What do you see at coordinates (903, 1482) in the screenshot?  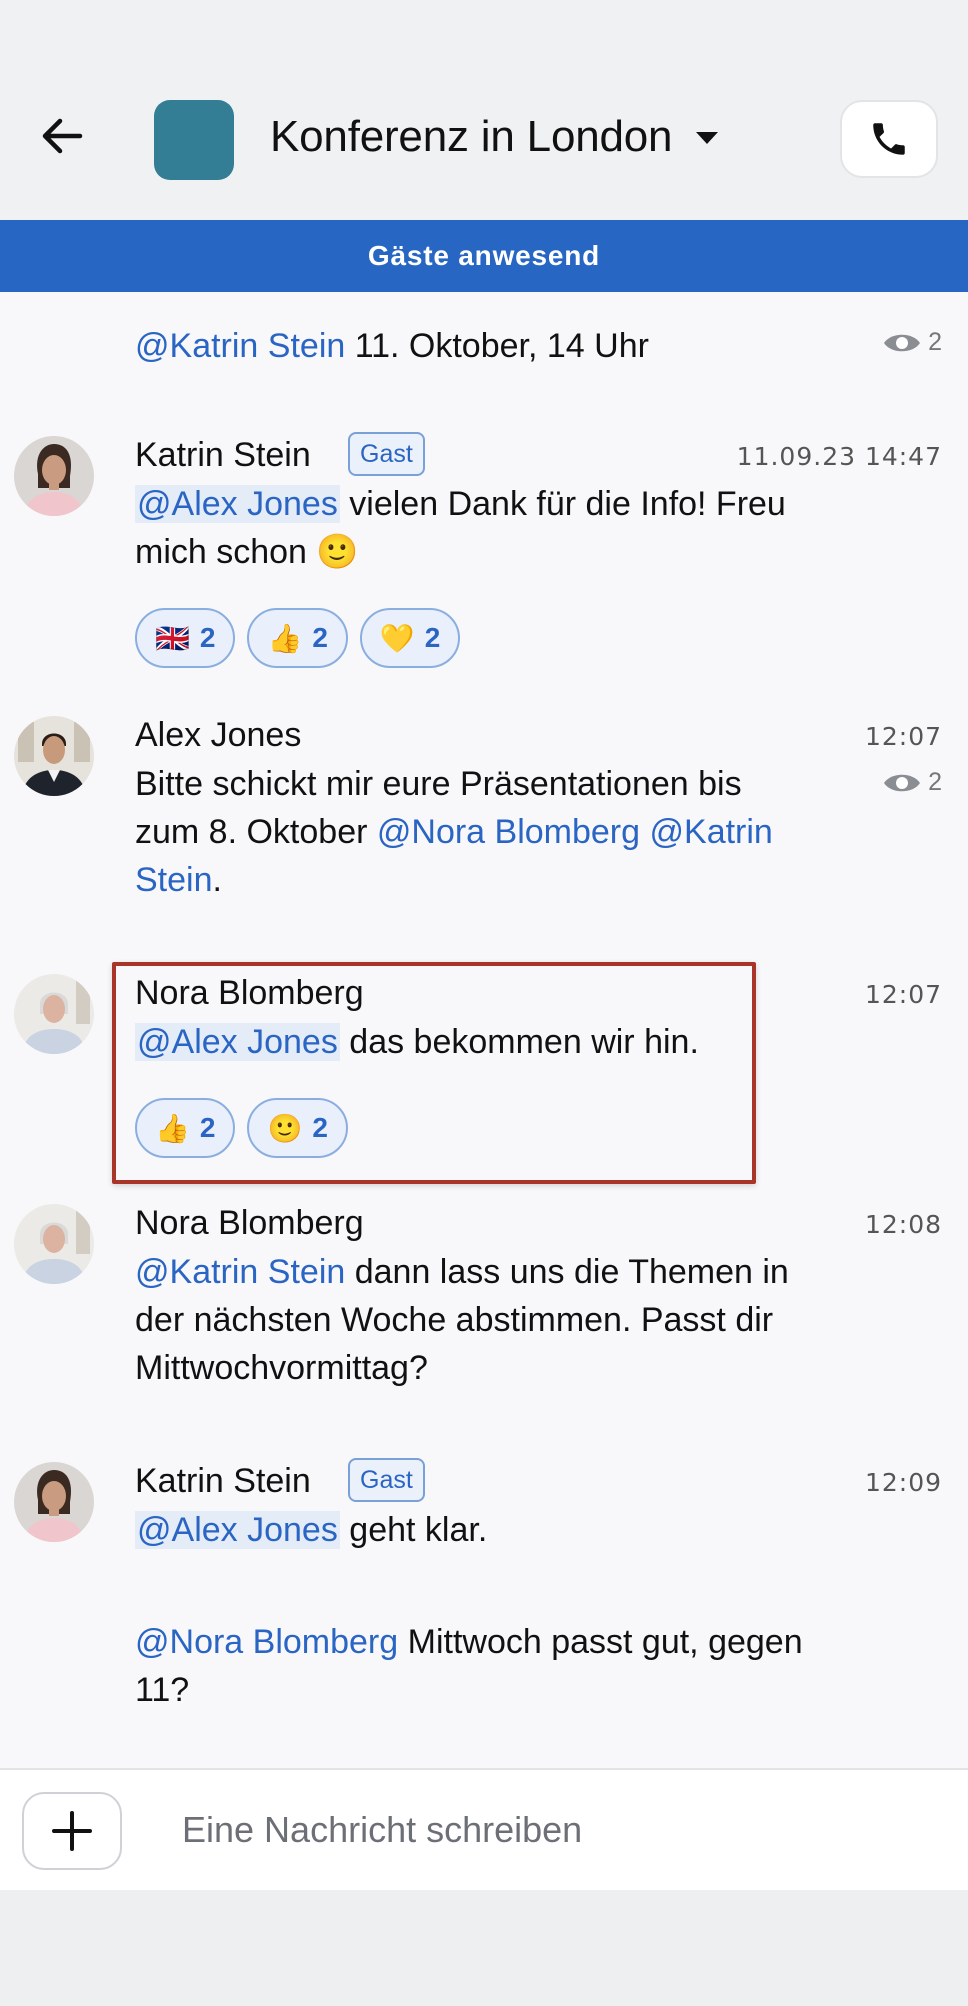 I see `message-time: 12:09` at bounding box center [903, 1482].